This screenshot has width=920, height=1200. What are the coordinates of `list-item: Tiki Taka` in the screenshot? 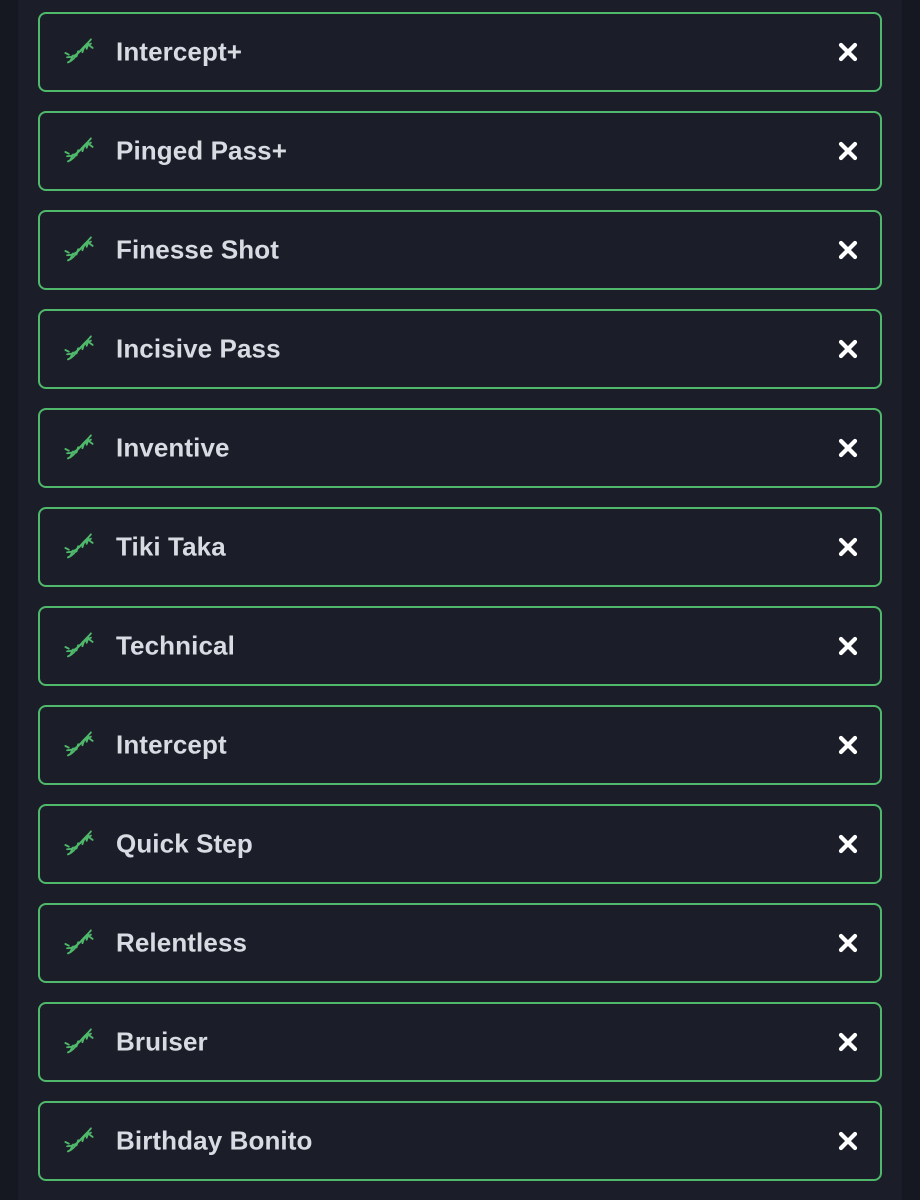 It's located at (460, 547).